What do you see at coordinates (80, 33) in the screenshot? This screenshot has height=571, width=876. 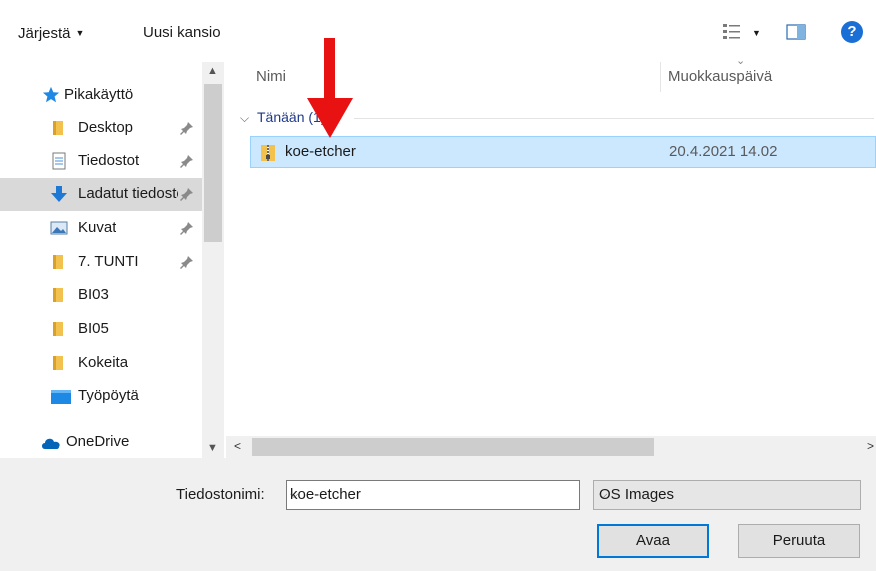 I see `caret-down-icon: ▼` at bounding box center [80, 33].